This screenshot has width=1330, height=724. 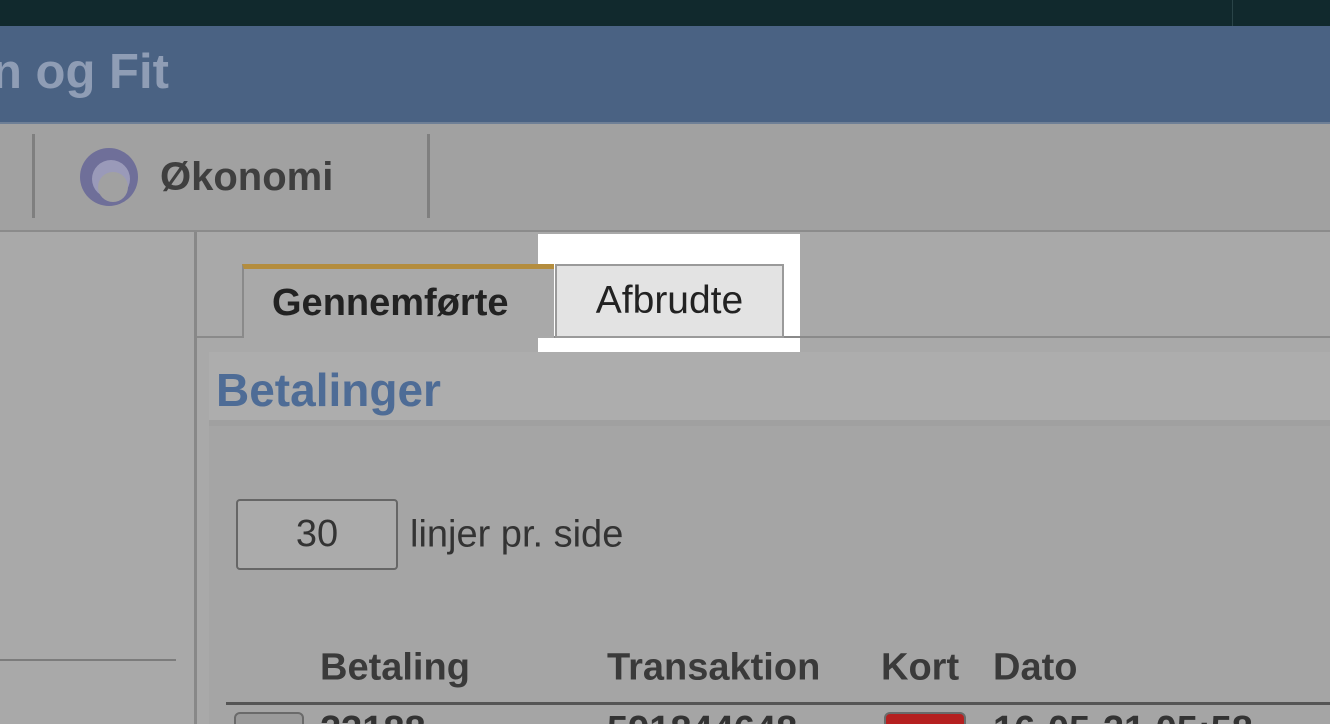 What do you see at coordinates (98, 478) in the screenshot?
I see `left-sidebar` at bounding box center [98, 478].